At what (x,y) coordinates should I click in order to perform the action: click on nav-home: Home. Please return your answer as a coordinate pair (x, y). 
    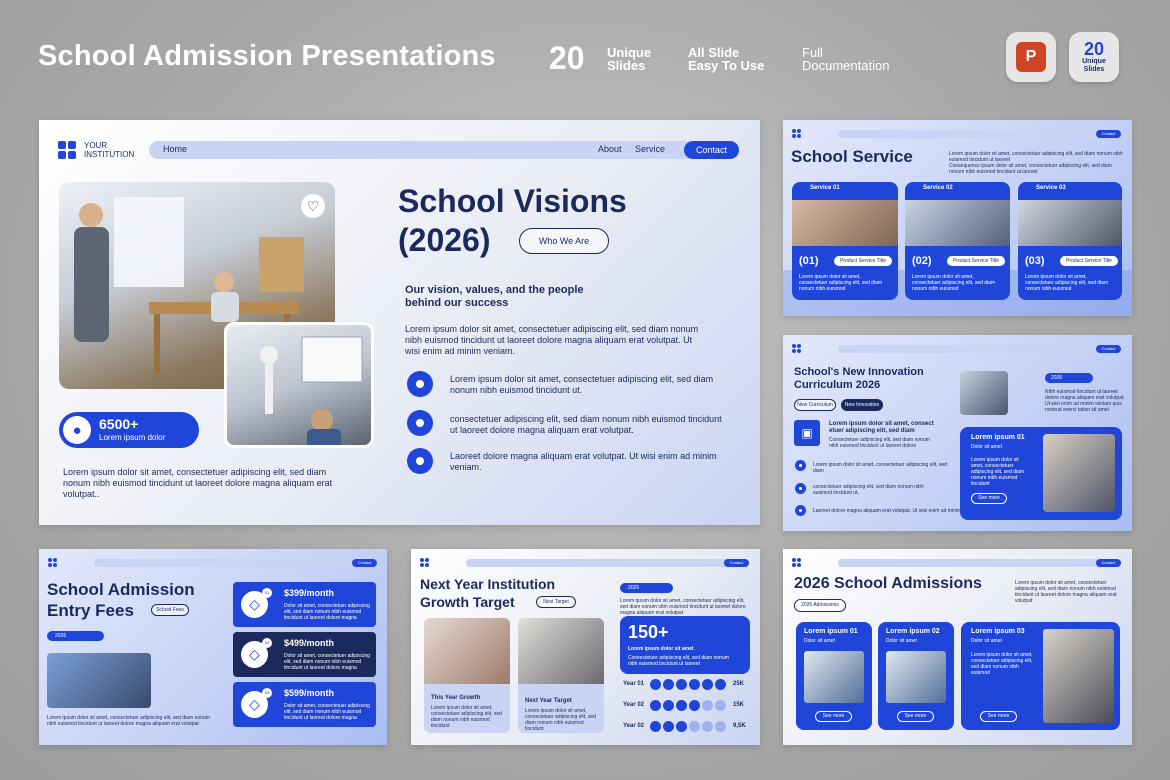
    Looking at the image, I should click on (175, 149).